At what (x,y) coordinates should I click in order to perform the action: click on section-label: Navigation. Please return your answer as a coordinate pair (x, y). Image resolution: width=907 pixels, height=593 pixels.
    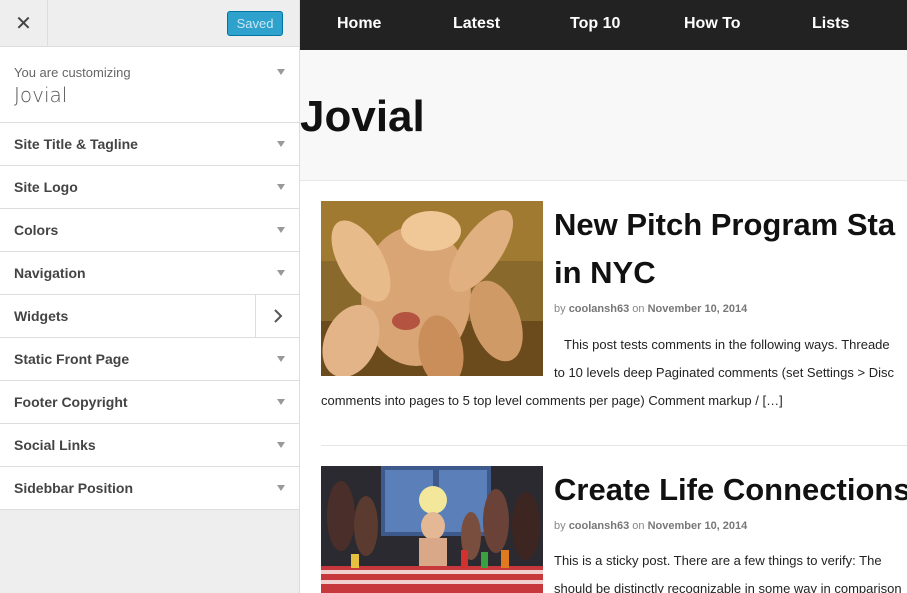
    Looking at the image, I should click on (50, 273).